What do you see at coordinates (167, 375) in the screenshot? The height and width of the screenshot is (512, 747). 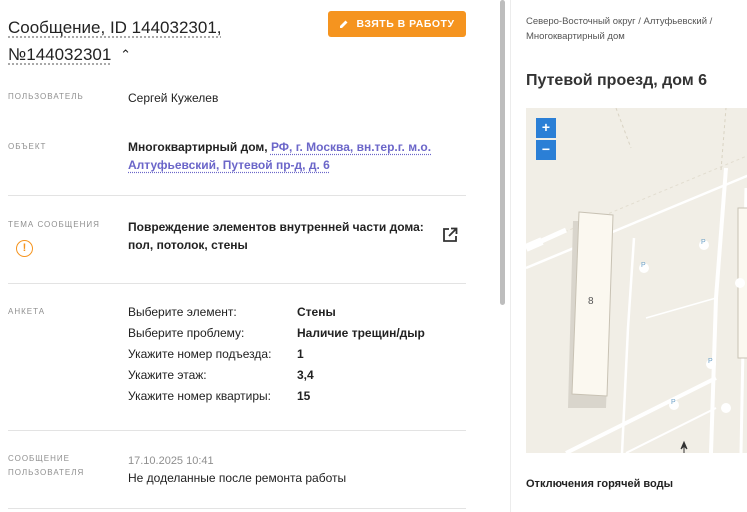 I see `form-key: Укажите этаж:` at bounding box center [167, 375].